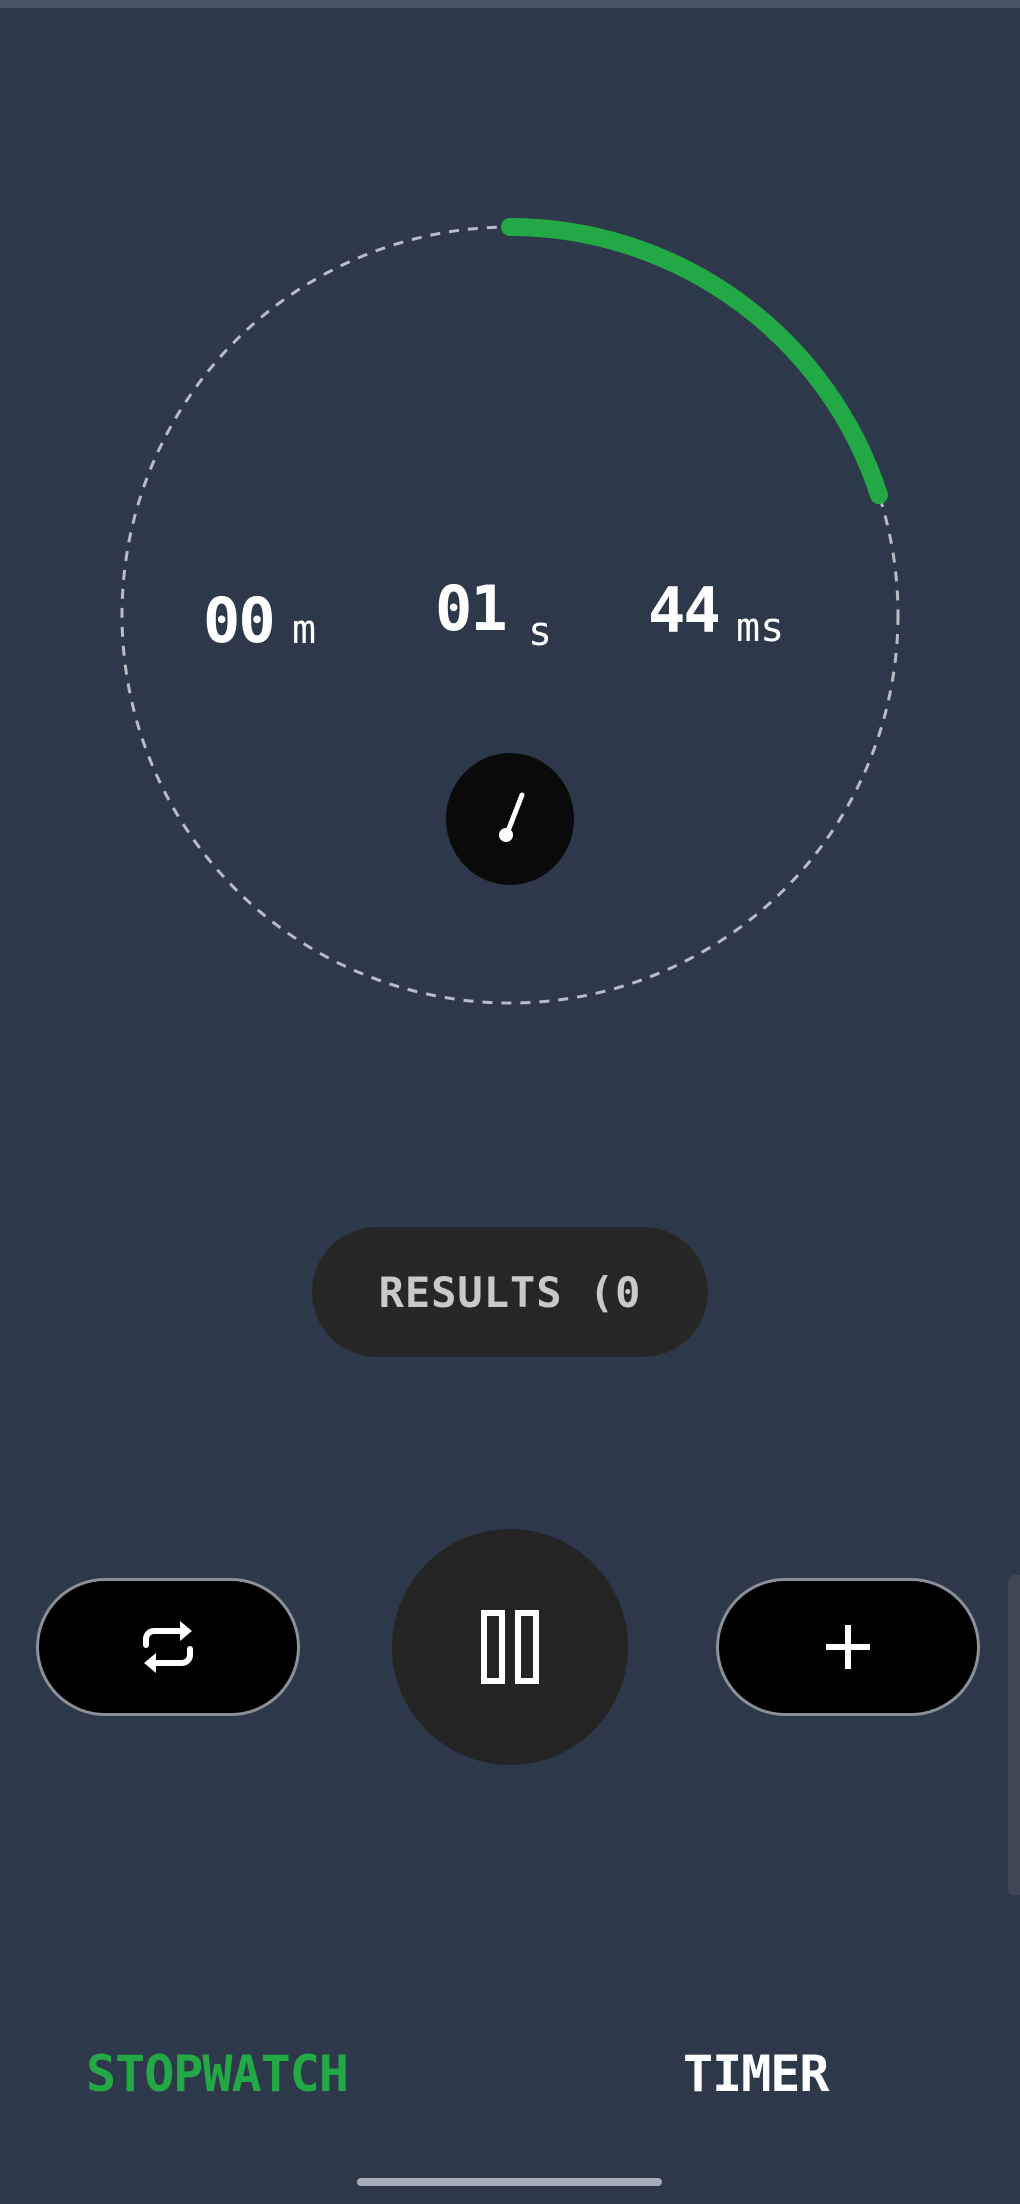 This screenshot has height=2204, width=1020. Describe the element at coordinates (756, 2074) in the screenshot. I see `tab-timer: TIMER` at that location.